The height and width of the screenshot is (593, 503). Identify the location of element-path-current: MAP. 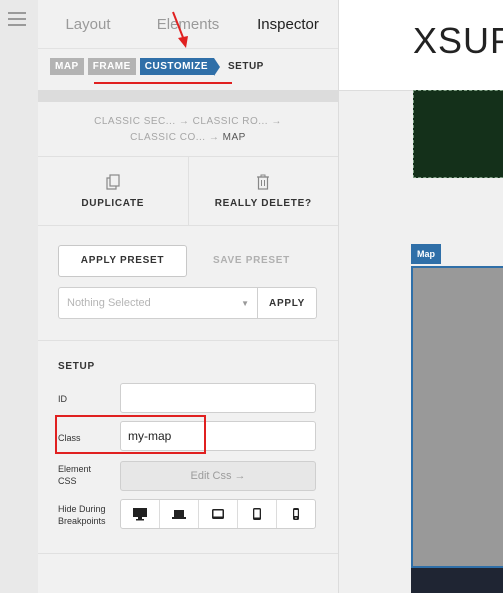
(234, 137).